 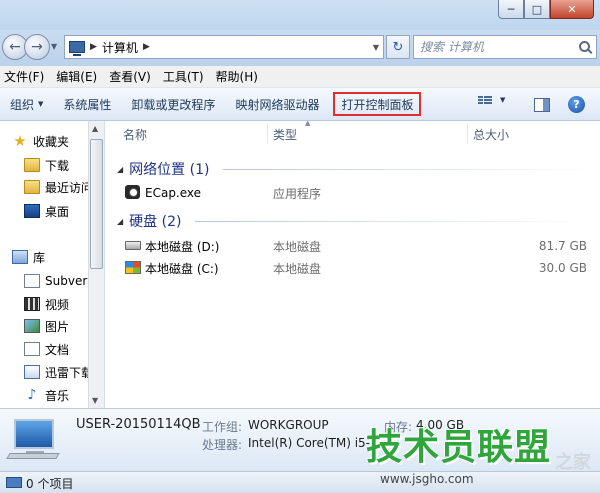 What do you see at coordinates (87, 104) in the screenshot?
I see `system-properties-button: 系统属性` at bounding box center [87, 104].